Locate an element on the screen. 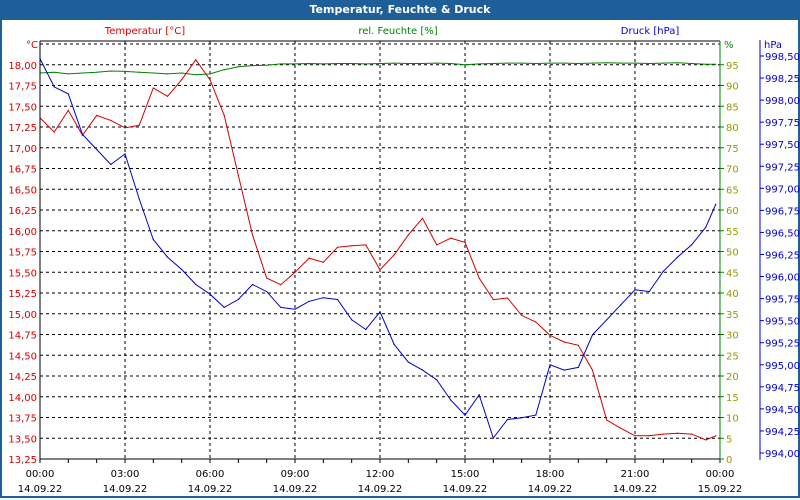 The image size is (800, 500). pressure-tick-label: 996,50 is located at coordinates (782, 233).